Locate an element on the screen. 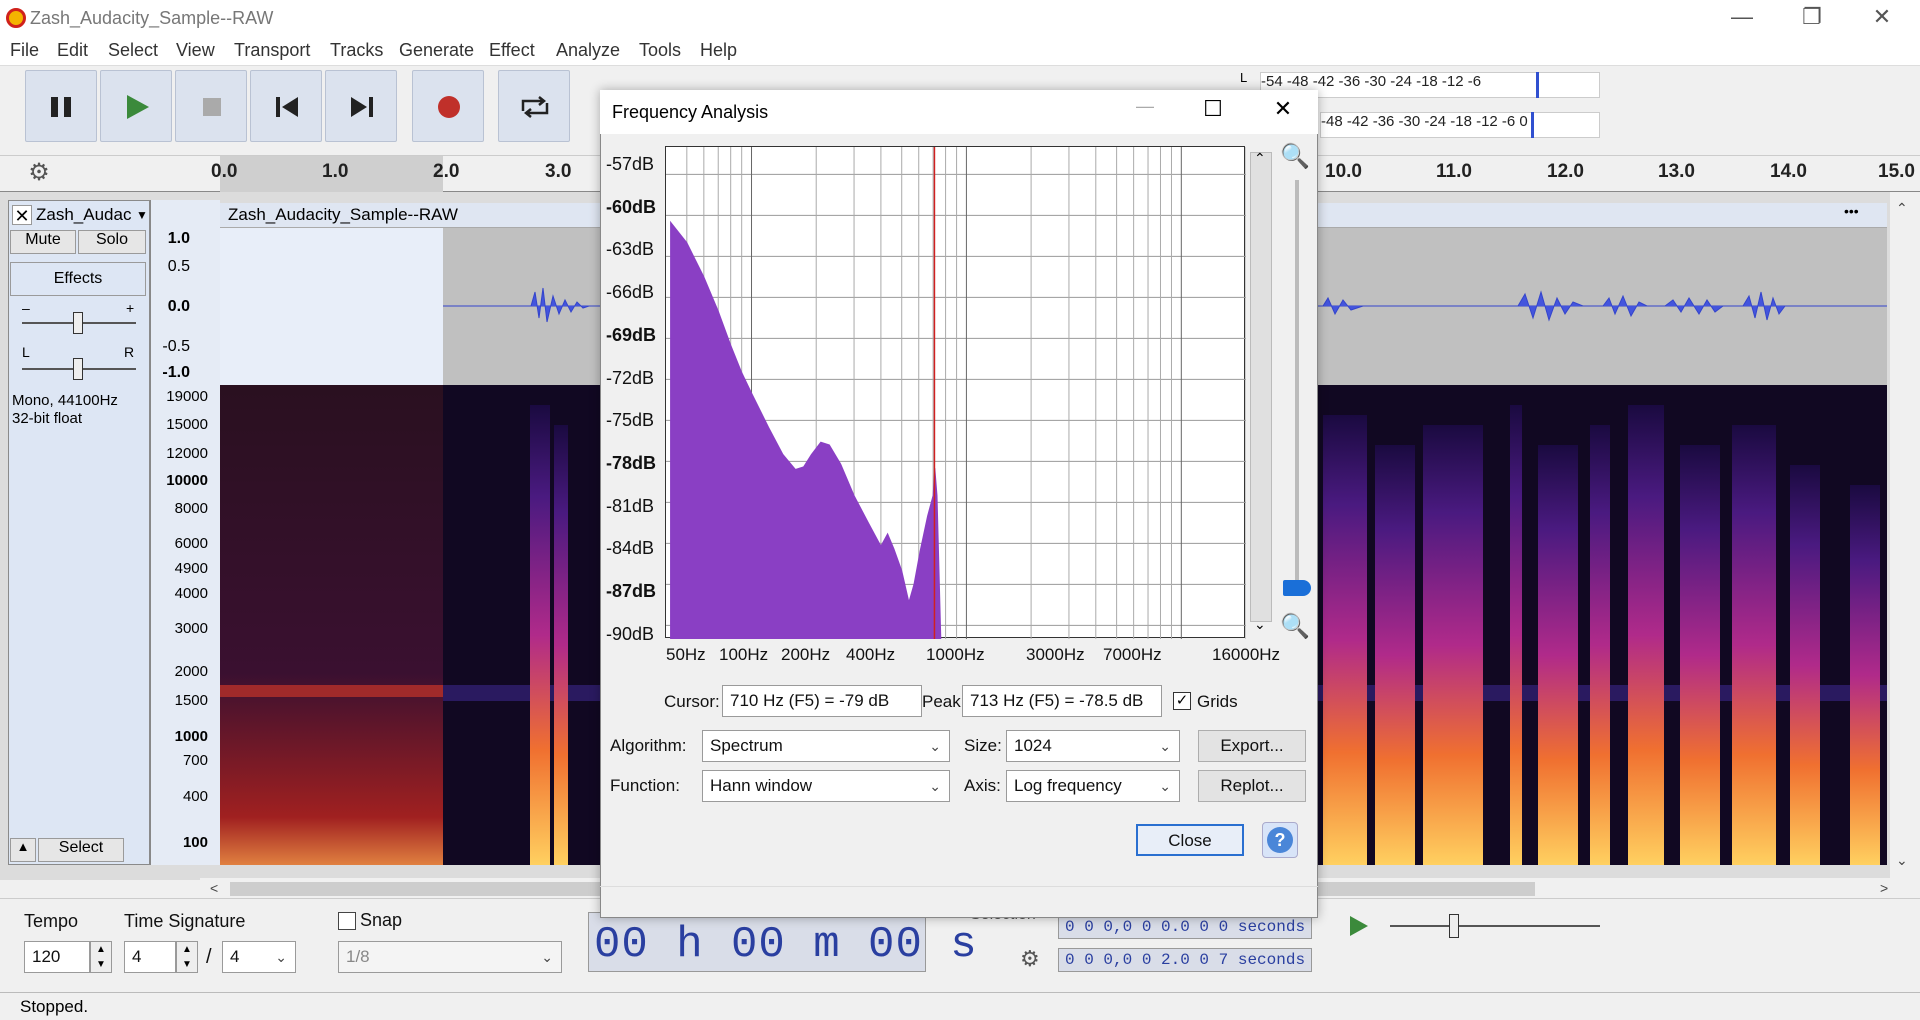  freq-scale-label: 3000 is located at coordinates (191, 628).